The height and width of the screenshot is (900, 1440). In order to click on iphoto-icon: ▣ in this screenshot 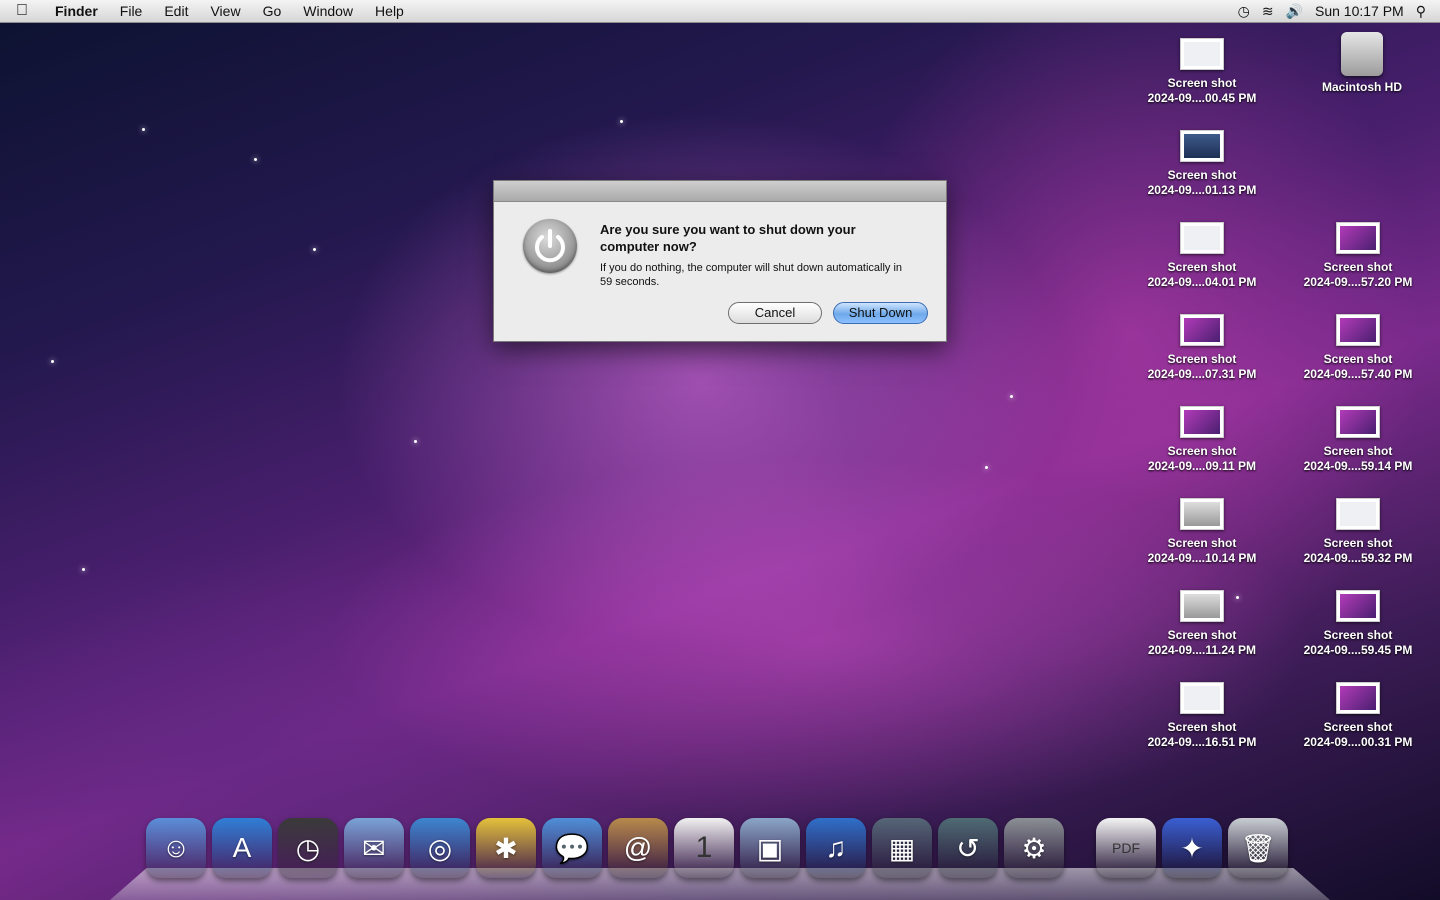, I will do `click(770, 848)`.